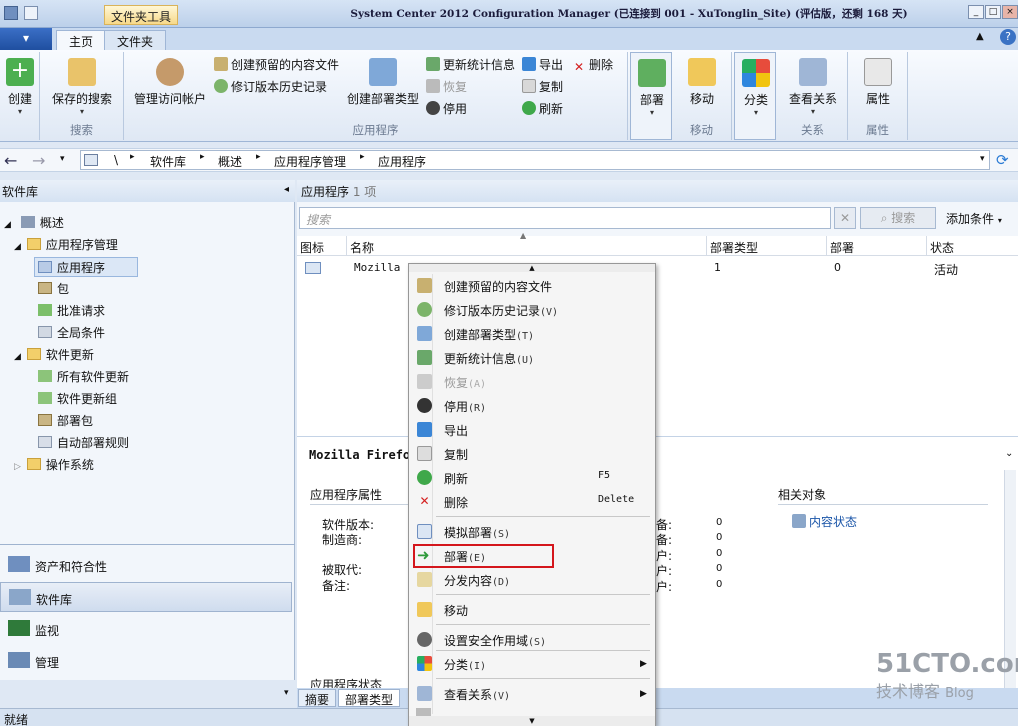 Image resolution: width=1018 pixels, height=726 pixels. Describe the element at coordinates (71, 332) in the screenshot. I see `tree-item-global-conditions: 全局条件` at that location.